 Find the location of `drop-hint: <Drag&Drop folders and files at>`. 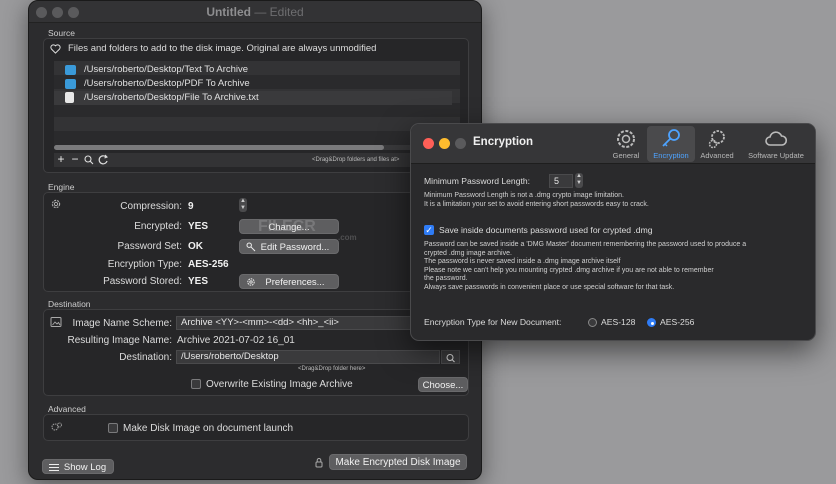

drop-hint: <Drag&Drop folders and files at> is located at coordinates (356, 160).